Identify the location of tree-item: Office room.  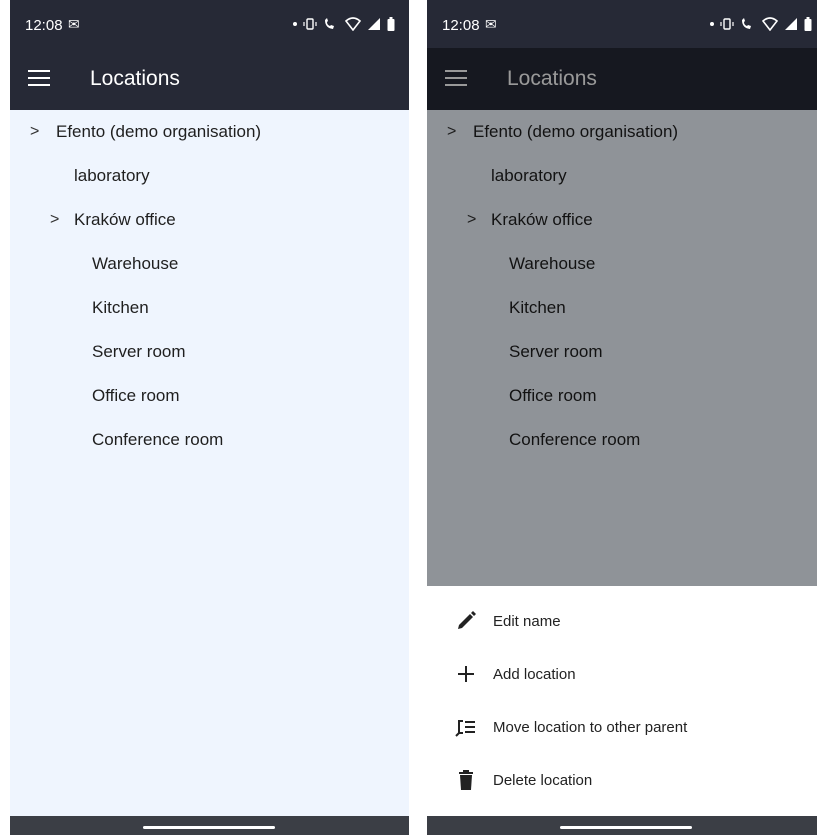
(209, 396).